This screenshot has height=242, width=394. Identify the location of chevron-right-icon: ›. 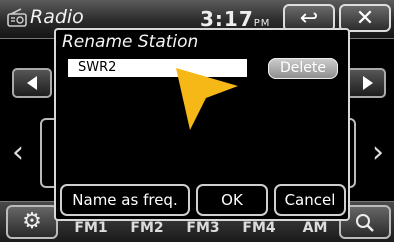
(378, 152).